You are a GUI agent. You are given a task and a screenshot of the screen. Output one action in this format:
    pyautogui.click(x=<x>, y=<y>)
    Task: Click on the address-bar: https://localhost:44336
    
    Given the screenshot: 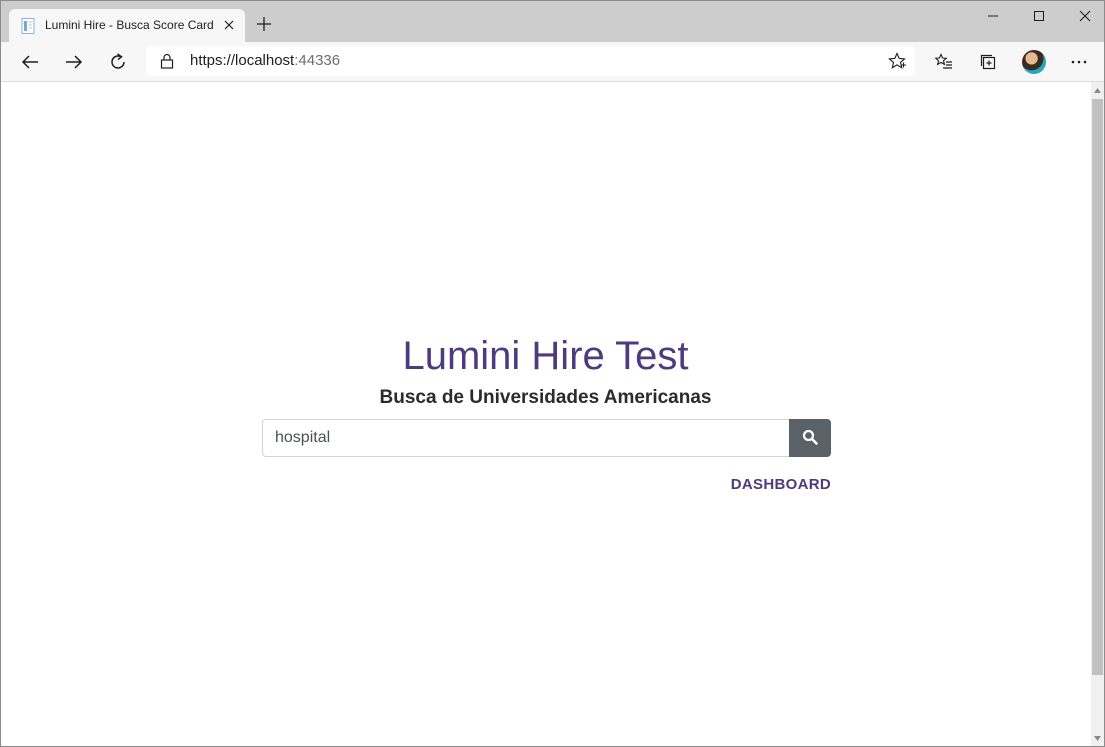 What is the action you would take?
    pyautogui.click(x=530, y=61)
    